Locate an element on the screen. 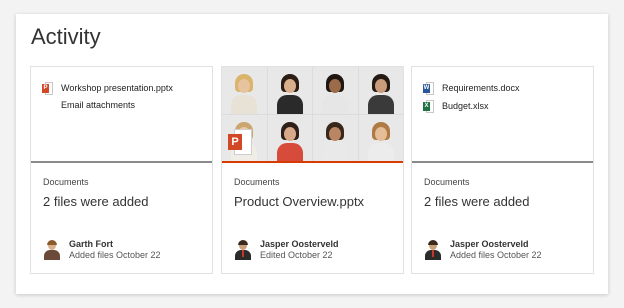 This screenshot has height=308, width=624. file-row: X Budget.xlsx is located at coordinates (456, 106).